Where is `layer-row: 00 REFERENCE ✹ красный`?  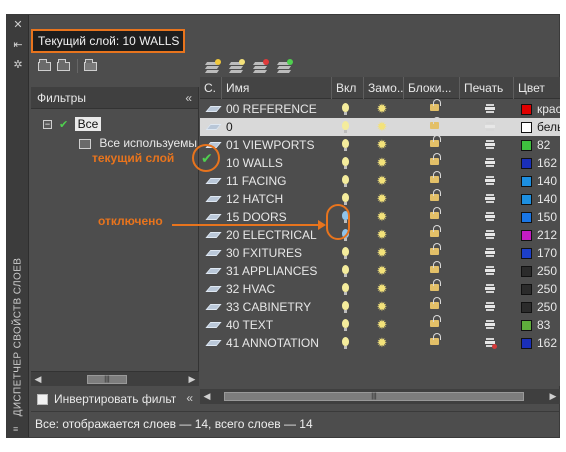 layer-row: 00 REFERENCE ✹ красный is located at coordinates (380, 108).